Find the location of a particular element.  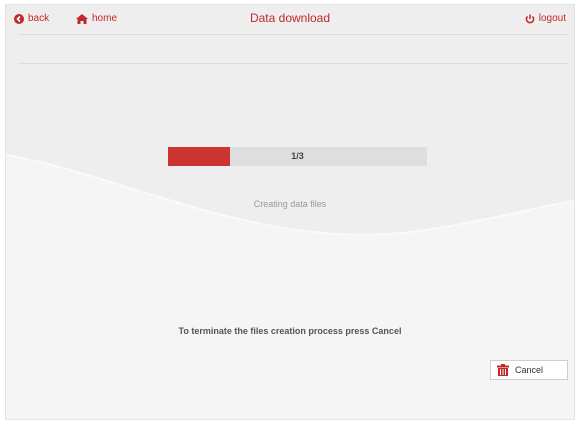

power-icon is located at coordinates (530, 19).